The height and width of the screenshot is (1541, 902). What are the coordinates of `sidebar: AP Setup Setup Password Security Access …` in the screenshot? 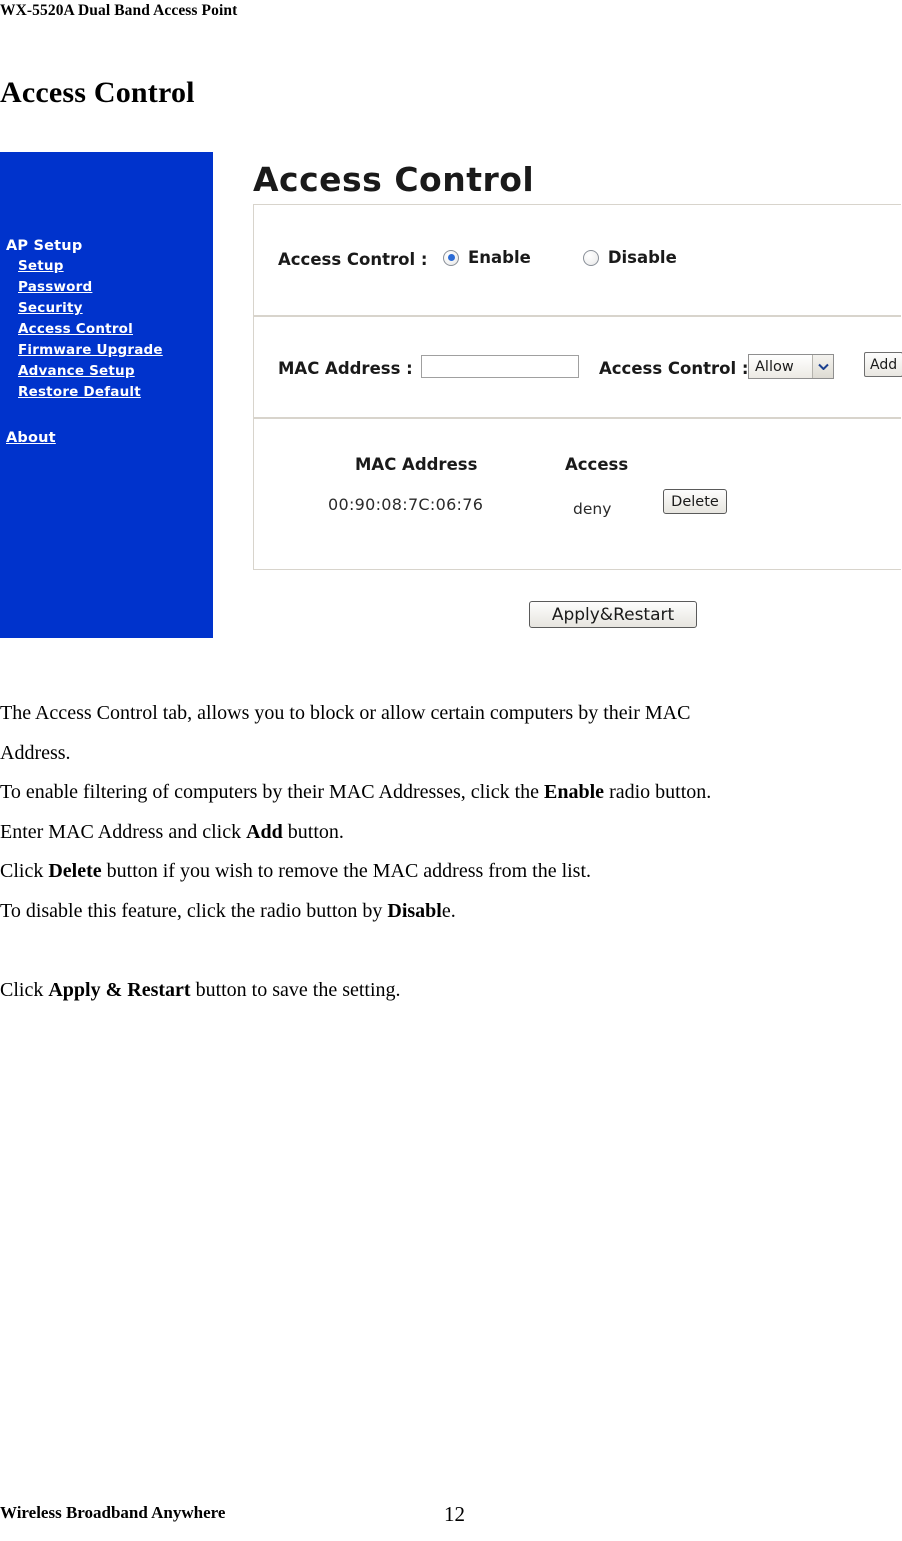 It's located at (106, 395).